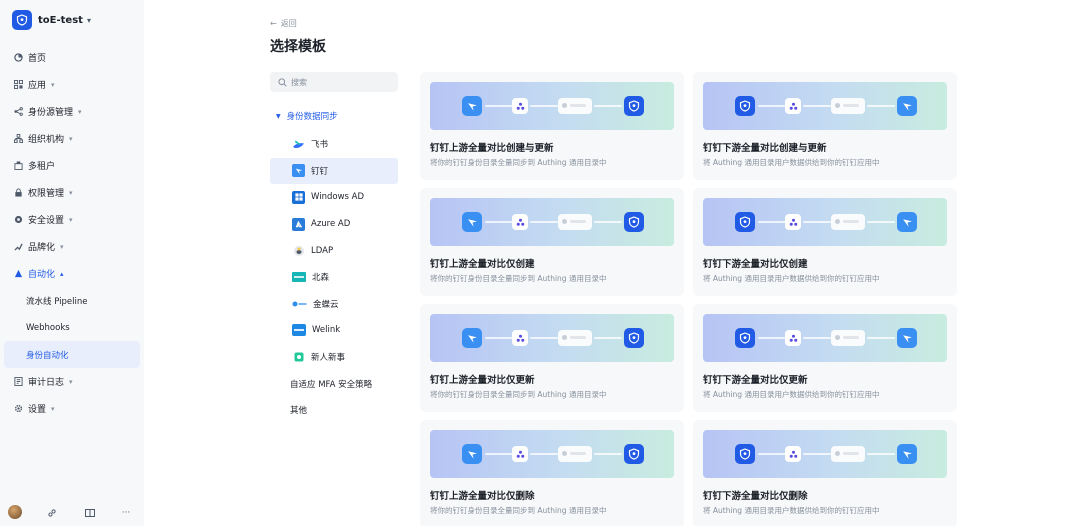  What do you see at coordinates (72, 408) in the screenshot?
I see `nav-item-settings: 设置 ▾` at bounding box center [72, 408].